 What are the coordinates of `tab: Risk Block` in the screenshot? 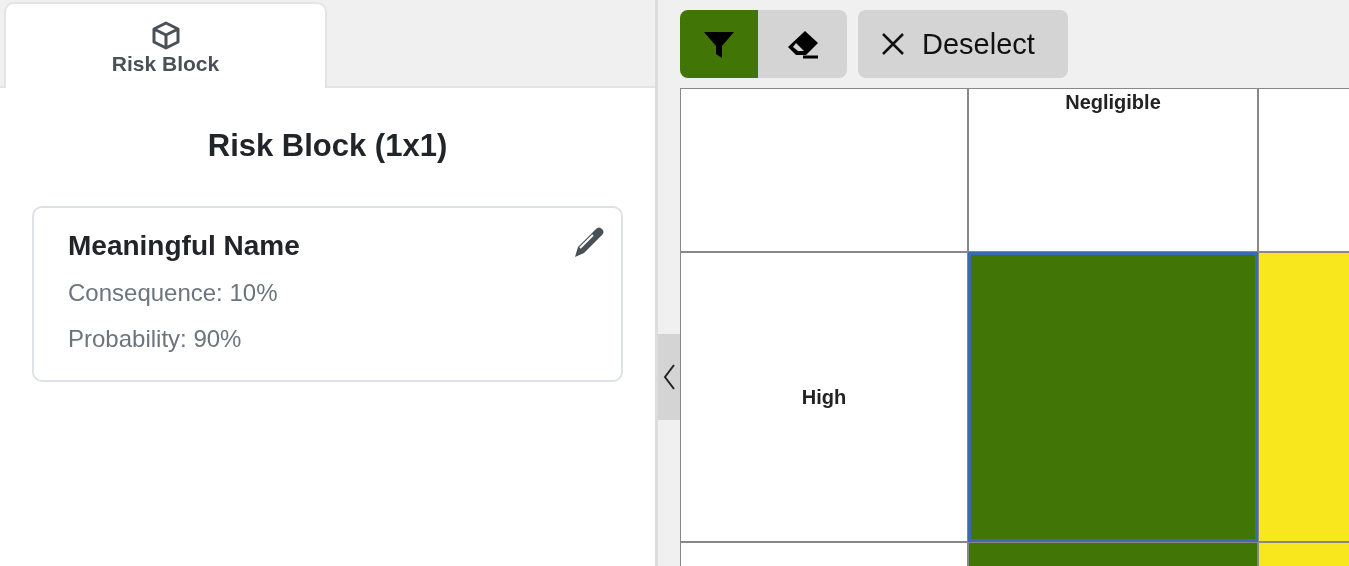 It's located at (165, 45).